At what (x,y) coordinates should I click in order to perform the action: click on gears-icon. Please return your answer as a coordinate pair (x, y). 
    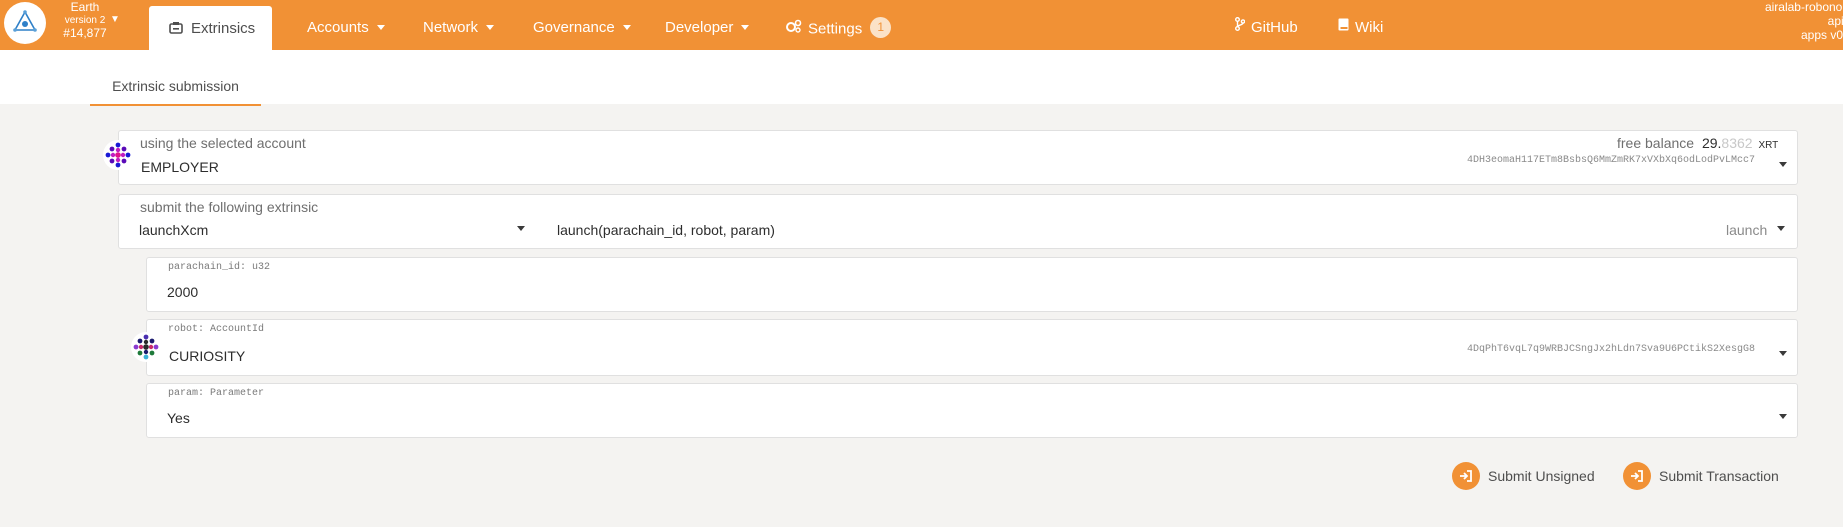
    Looking at the image, I should click on (793, 28).